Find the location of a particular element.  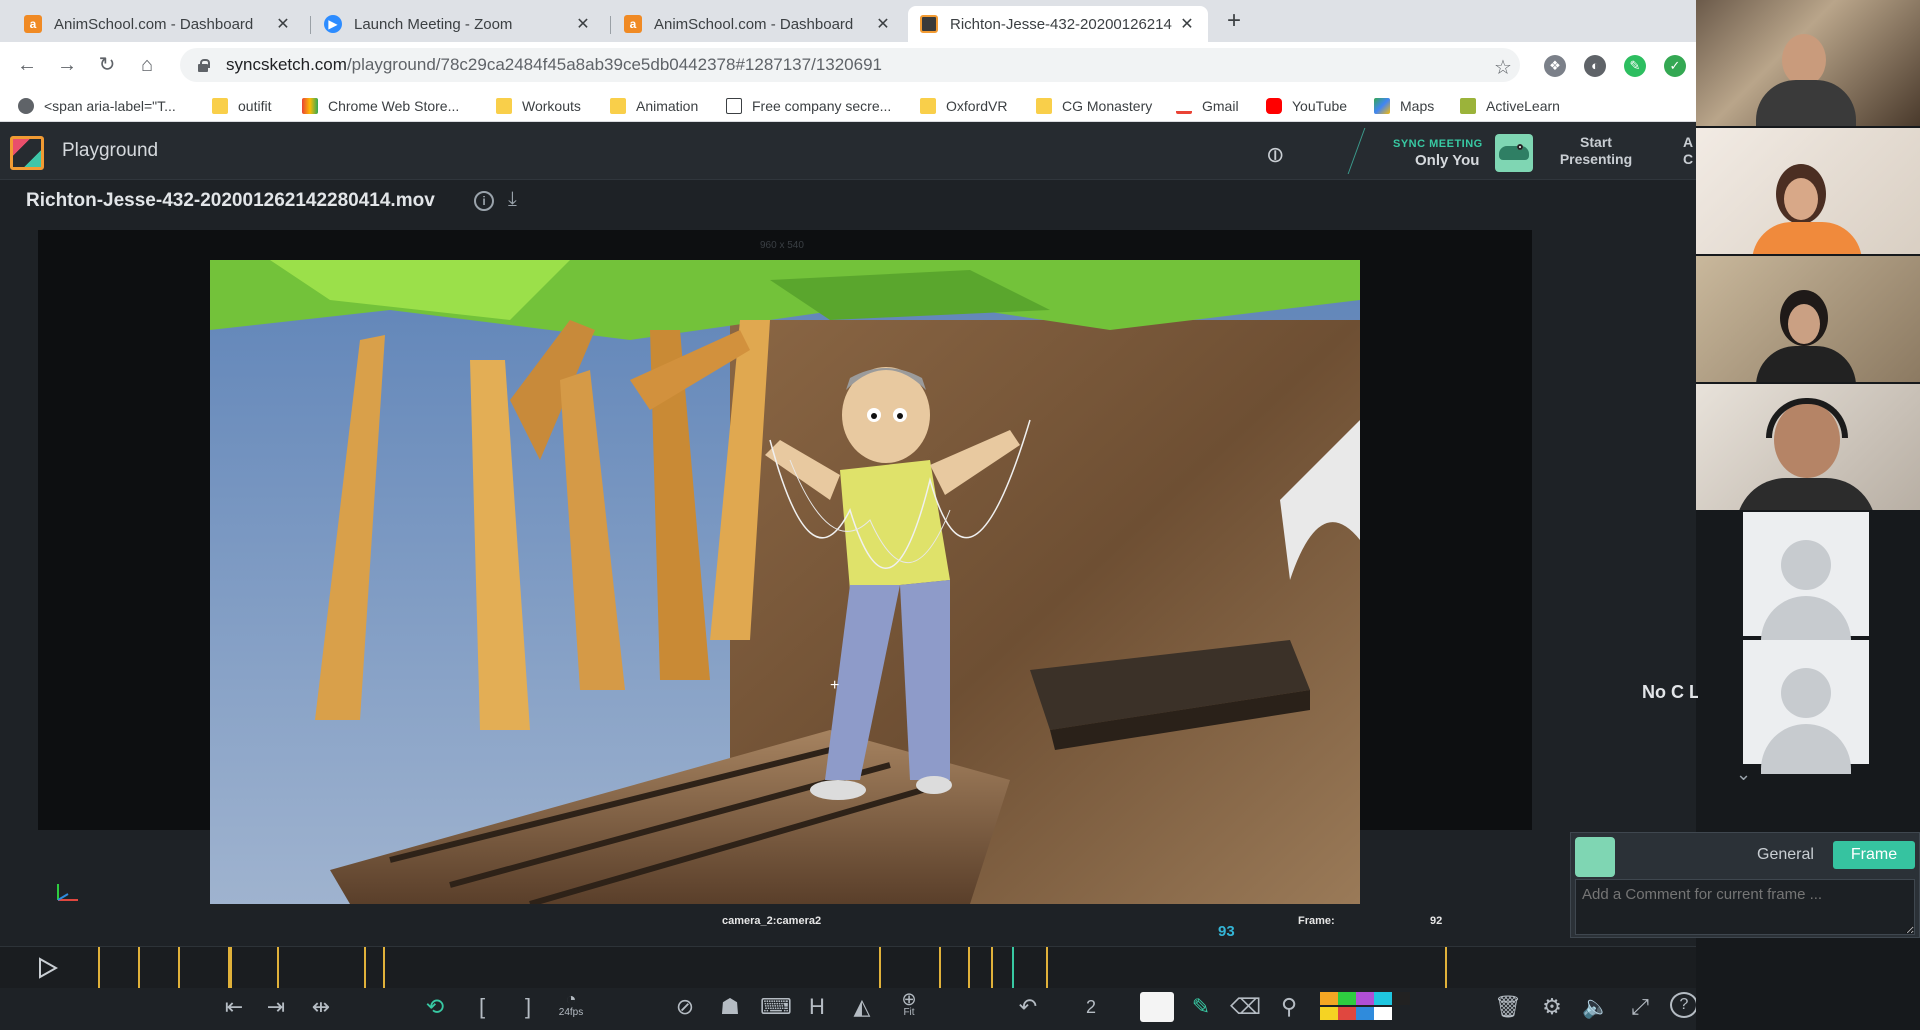

avatar is located at coordinates (1514, 153).